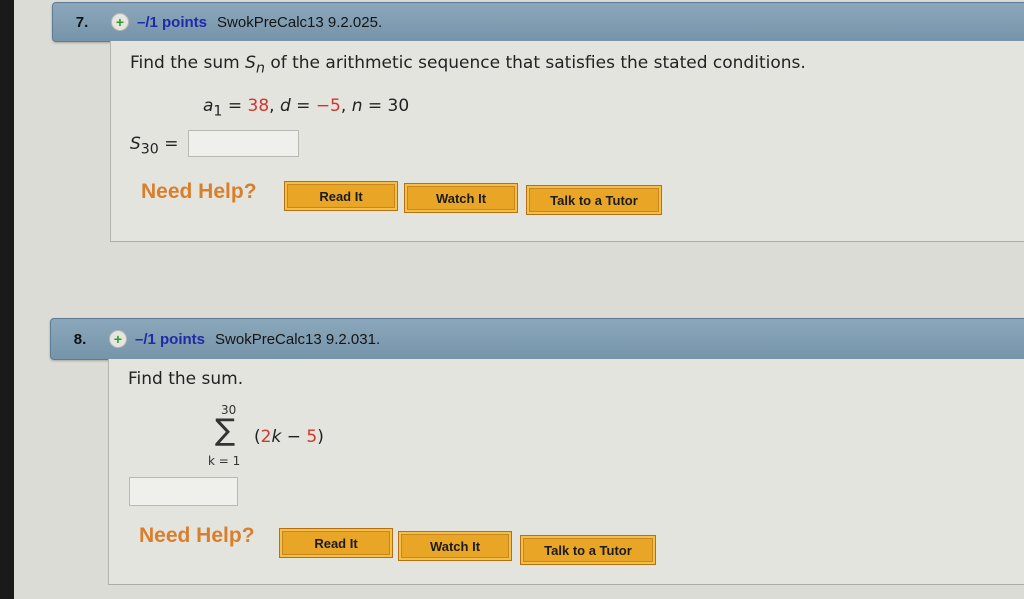 The width and height of the screenshot is (1024, 599). What do you see at coordinates (300, 22) in the screenshot?
I see `question-source: SwokPreCalc13 9.2.025.` at bounding box center [300, 22].